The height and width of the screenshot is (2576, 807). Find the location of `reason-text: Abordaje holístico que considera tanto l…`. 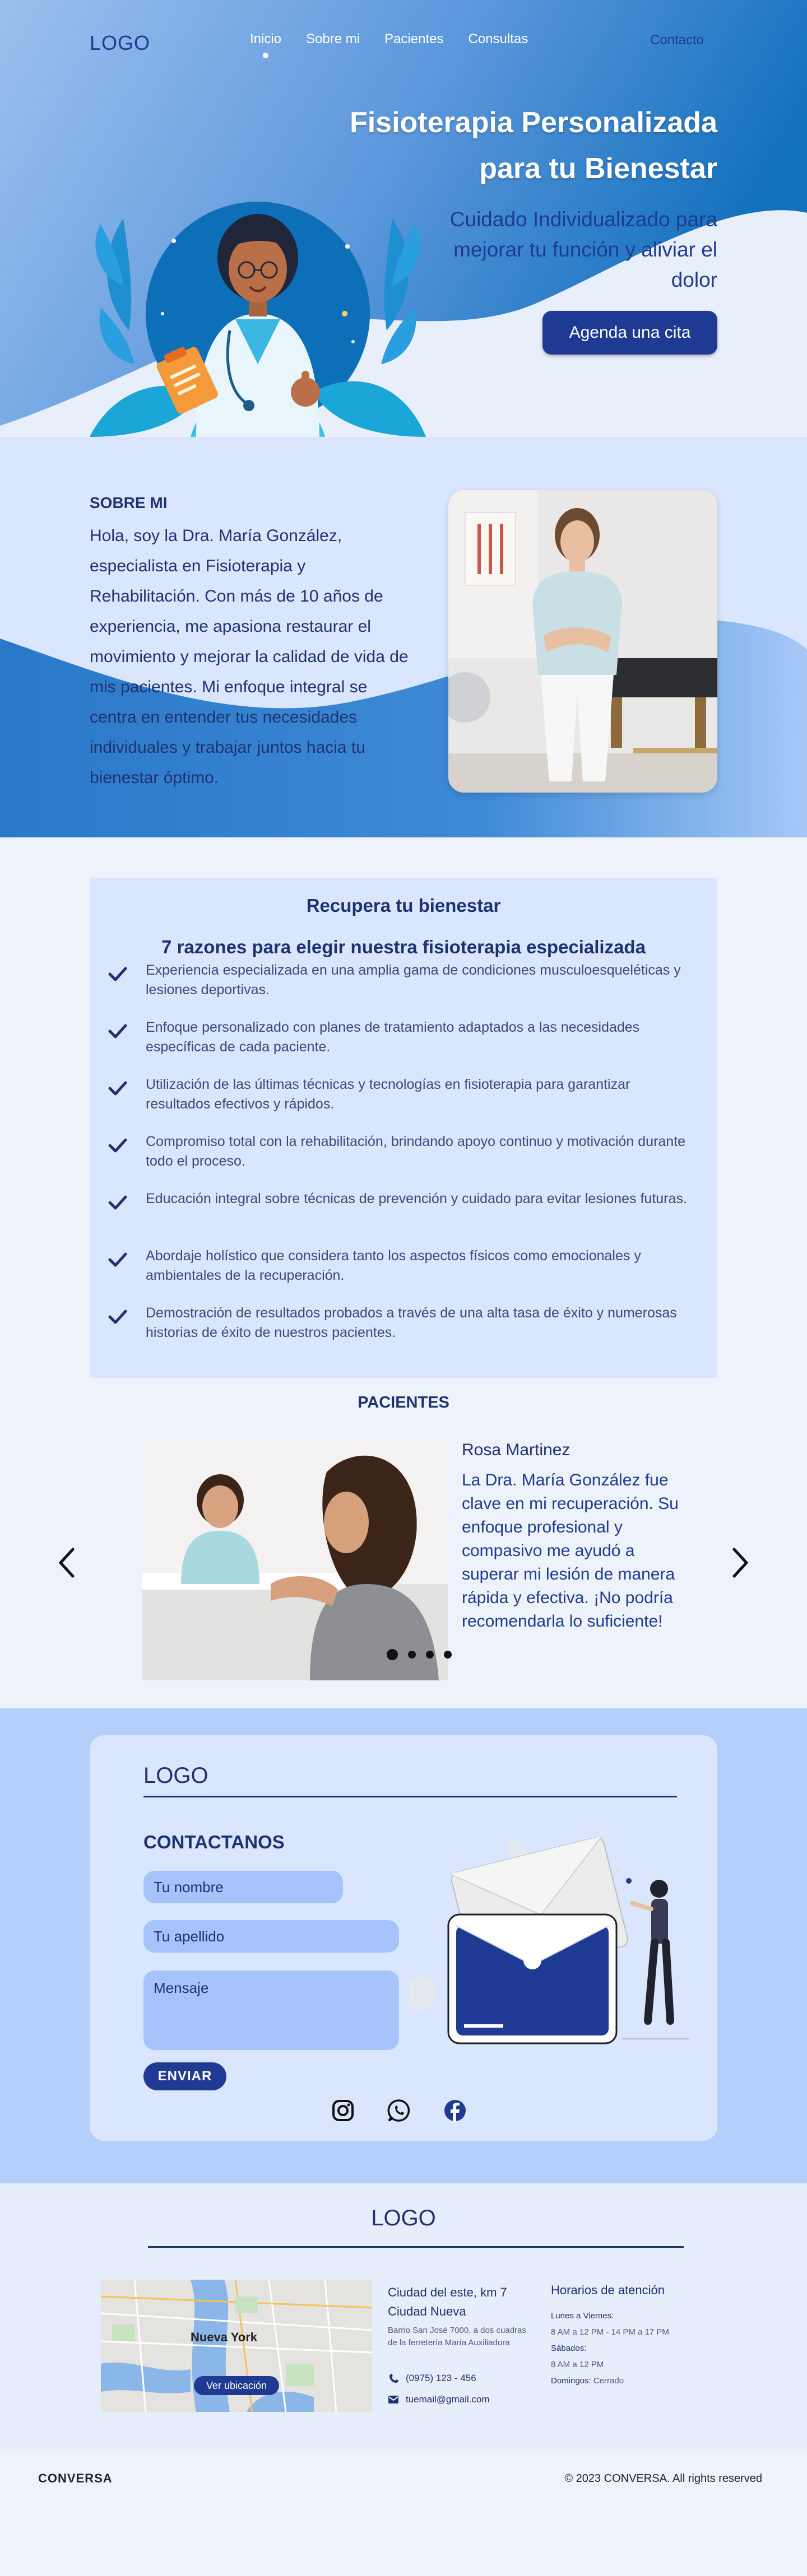

reason-text: Abordaje holístico que considera tanto l… is located at coordinates (393, 1265).